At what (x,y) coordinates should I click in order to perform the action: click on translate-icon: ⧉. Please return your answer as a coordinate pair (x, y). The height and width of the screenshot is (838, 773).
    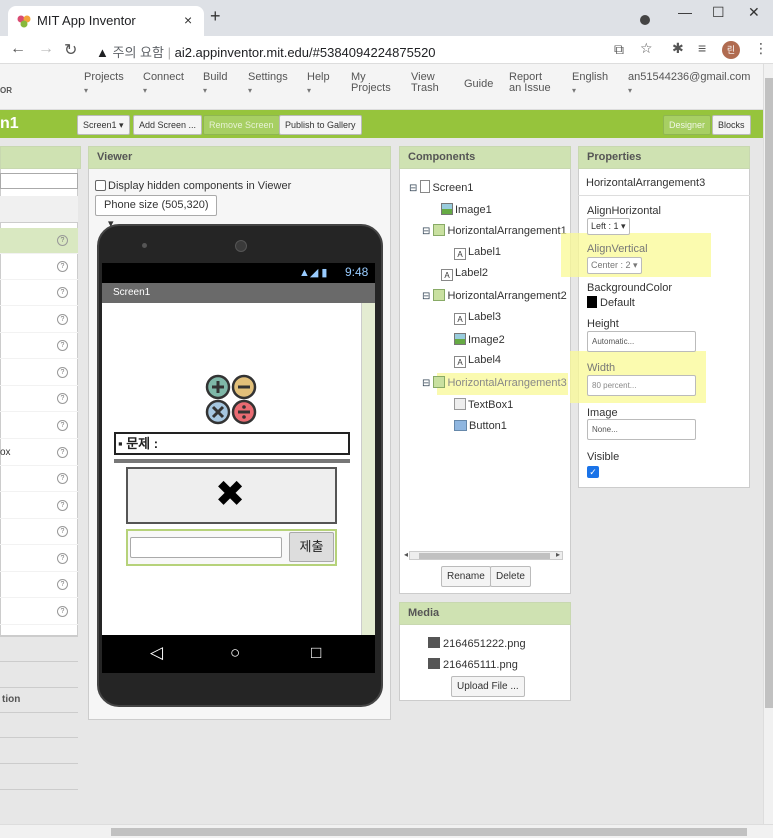
    Looking at the image, I should click on (619, 49).